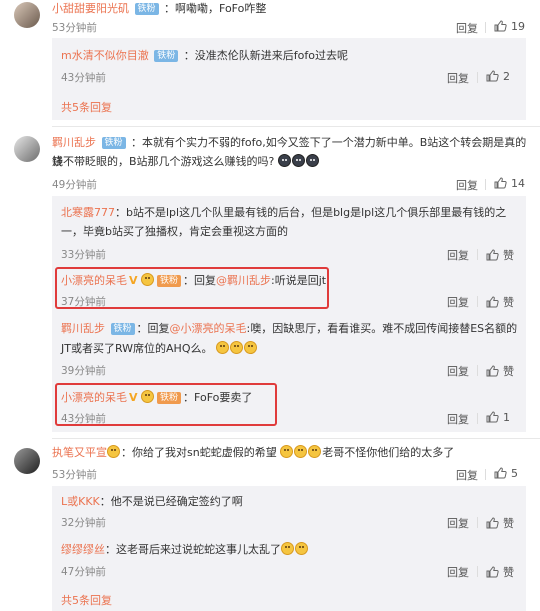  What do you see at coordinates (83, 302) in the screenshot?
I see `timestamp: 37分钟前` at bounding box center [83, 302].